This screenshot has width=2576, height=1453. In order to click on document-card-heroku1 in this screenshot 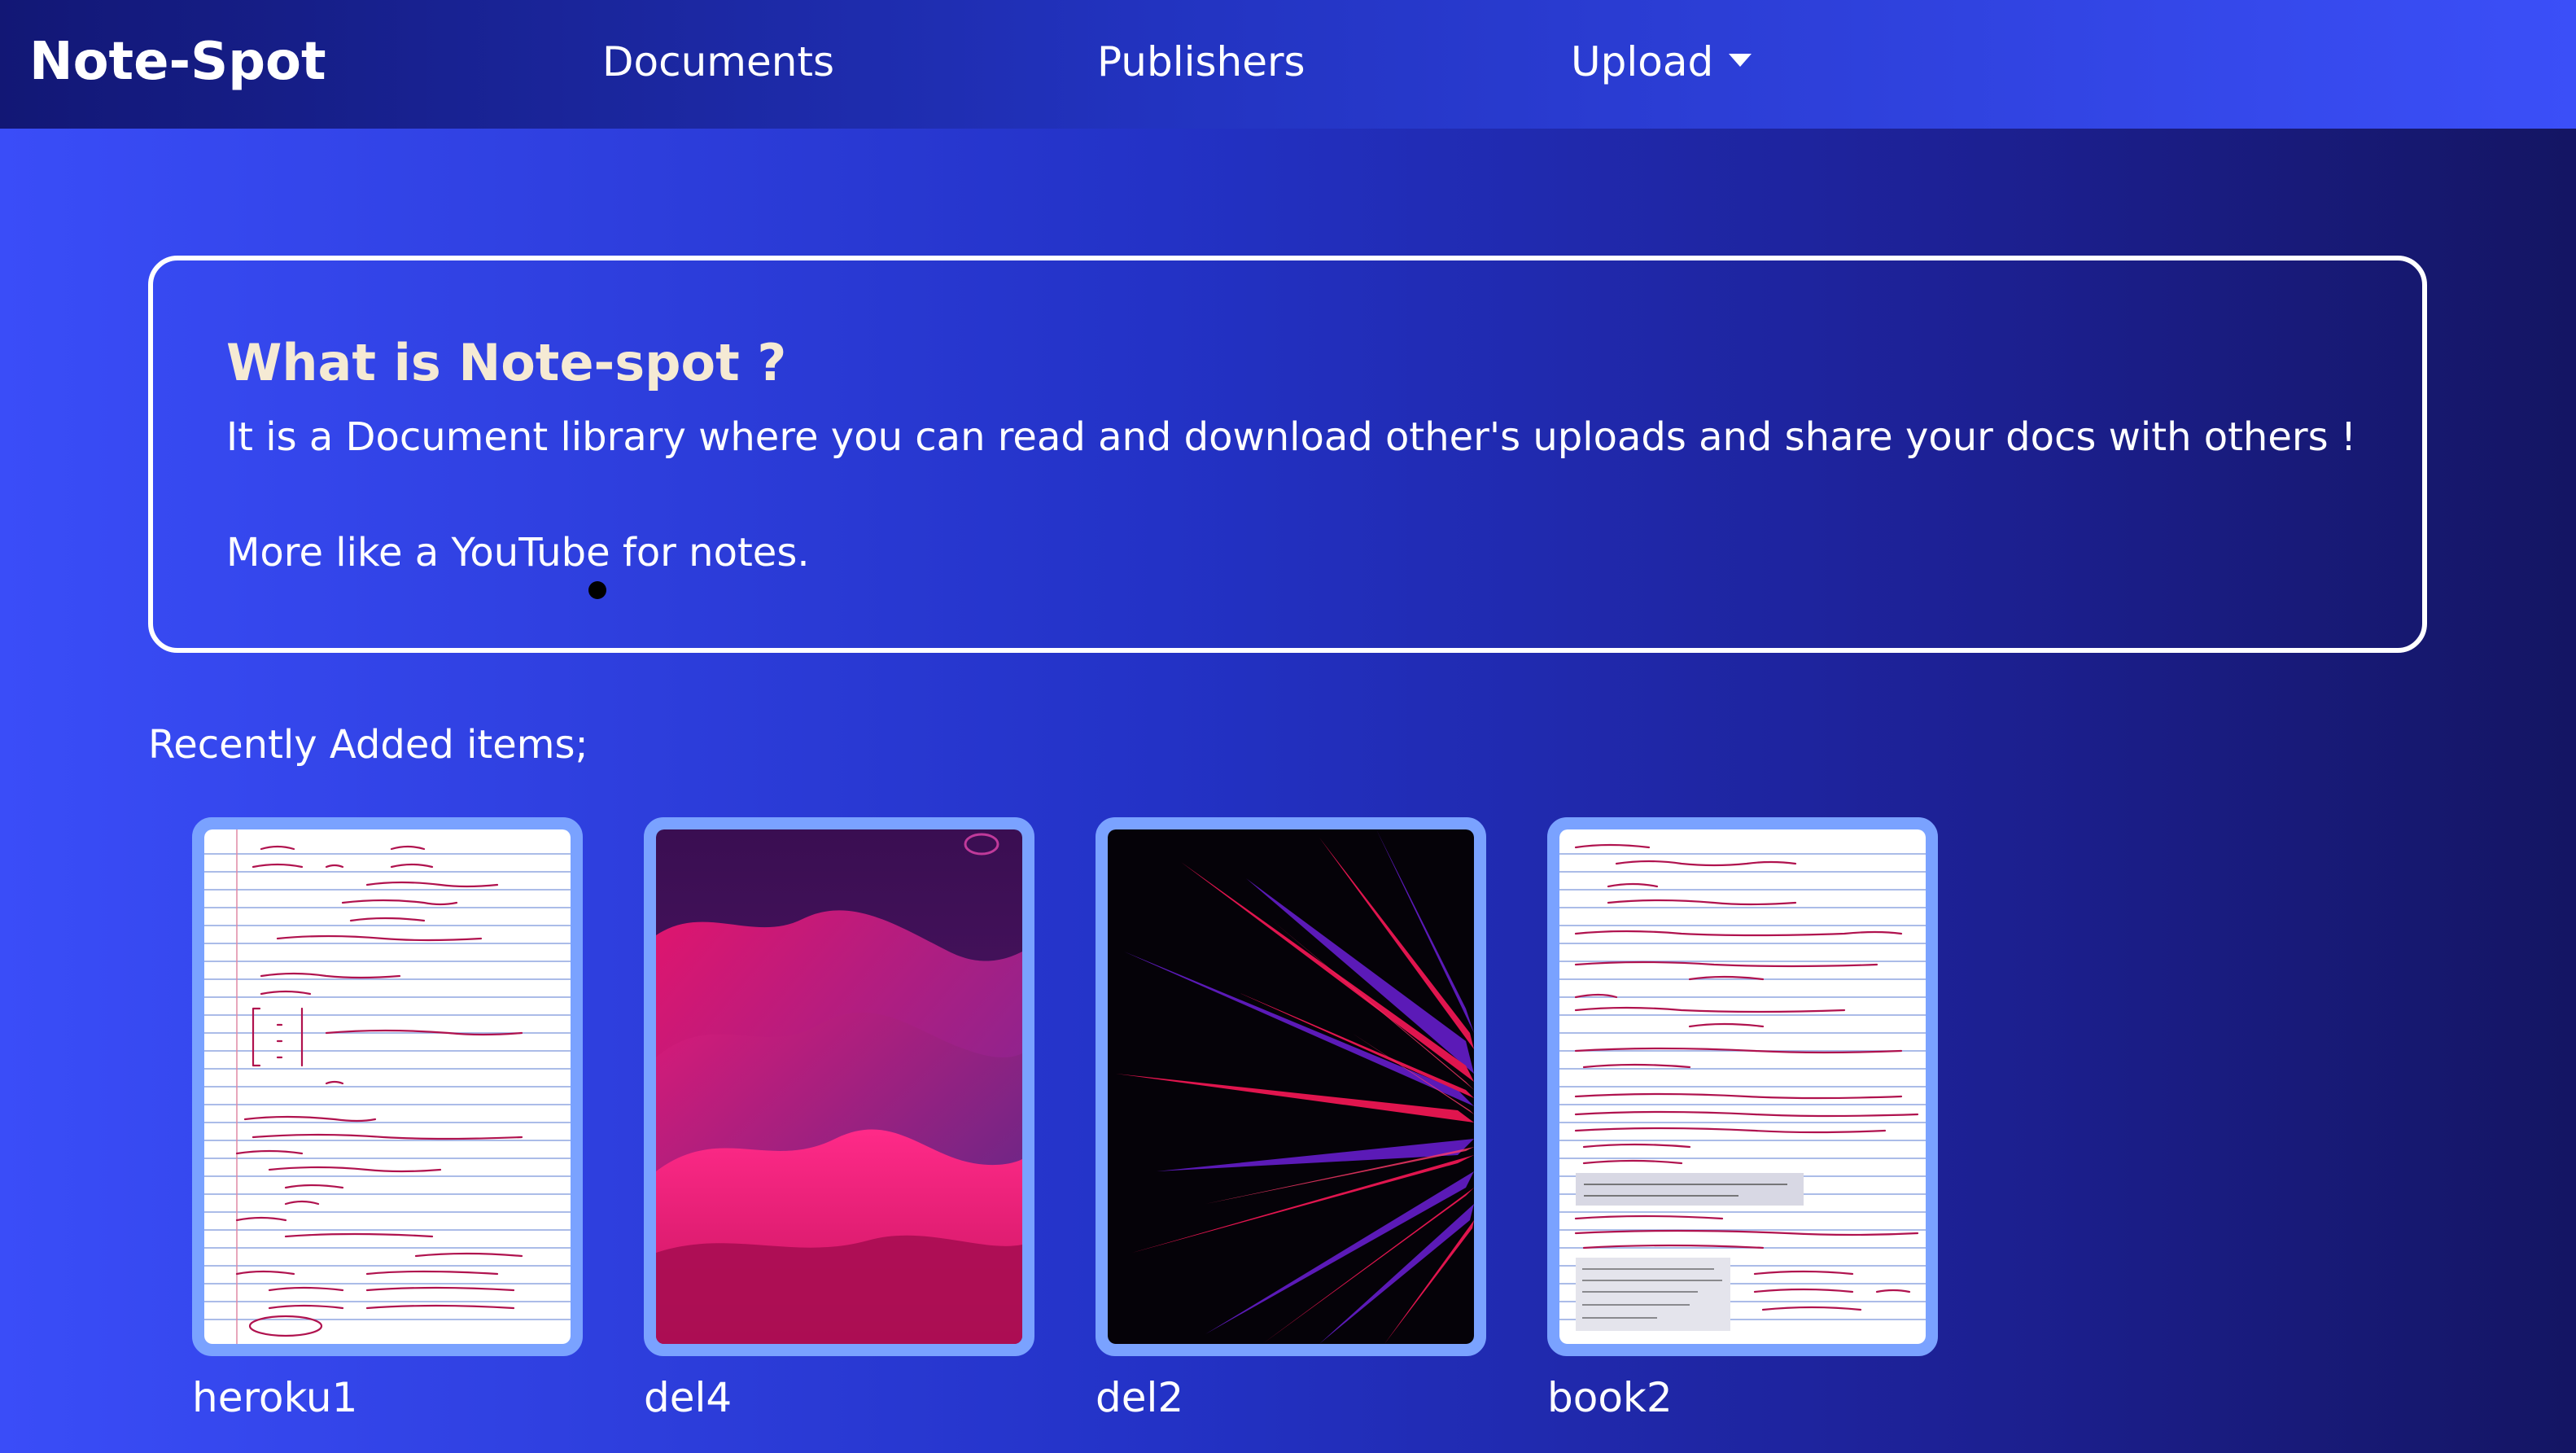, I will do `click(387, 1086)`.